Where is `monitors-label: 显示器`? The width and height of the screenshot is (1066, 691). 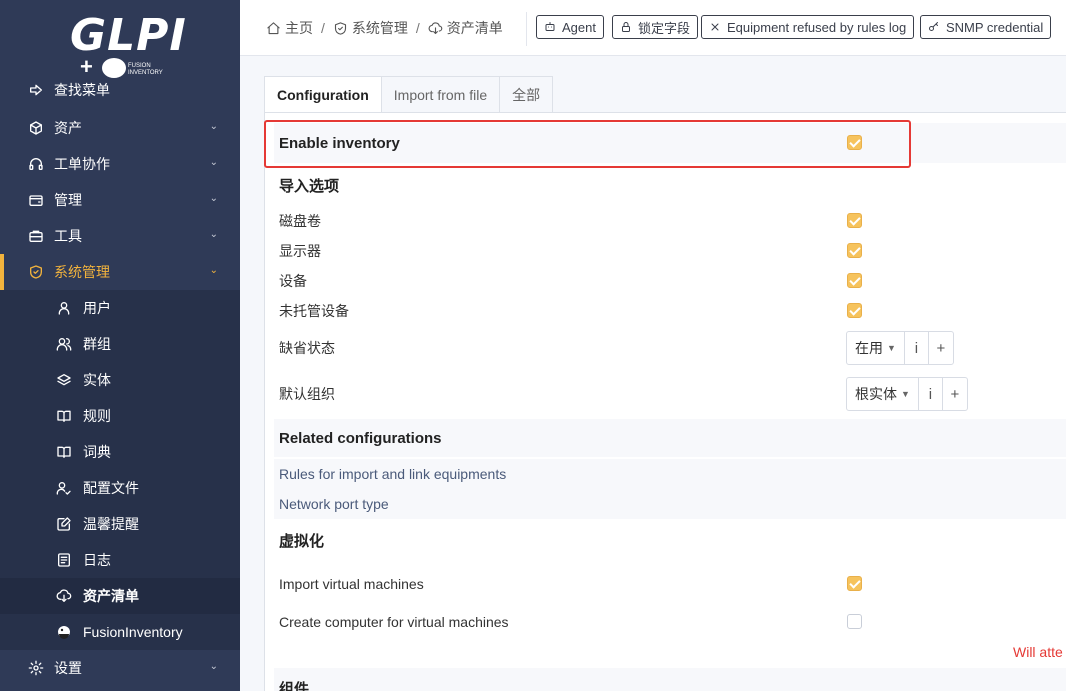 monitors-label: 显示器 is located at coordinates (300, 251).